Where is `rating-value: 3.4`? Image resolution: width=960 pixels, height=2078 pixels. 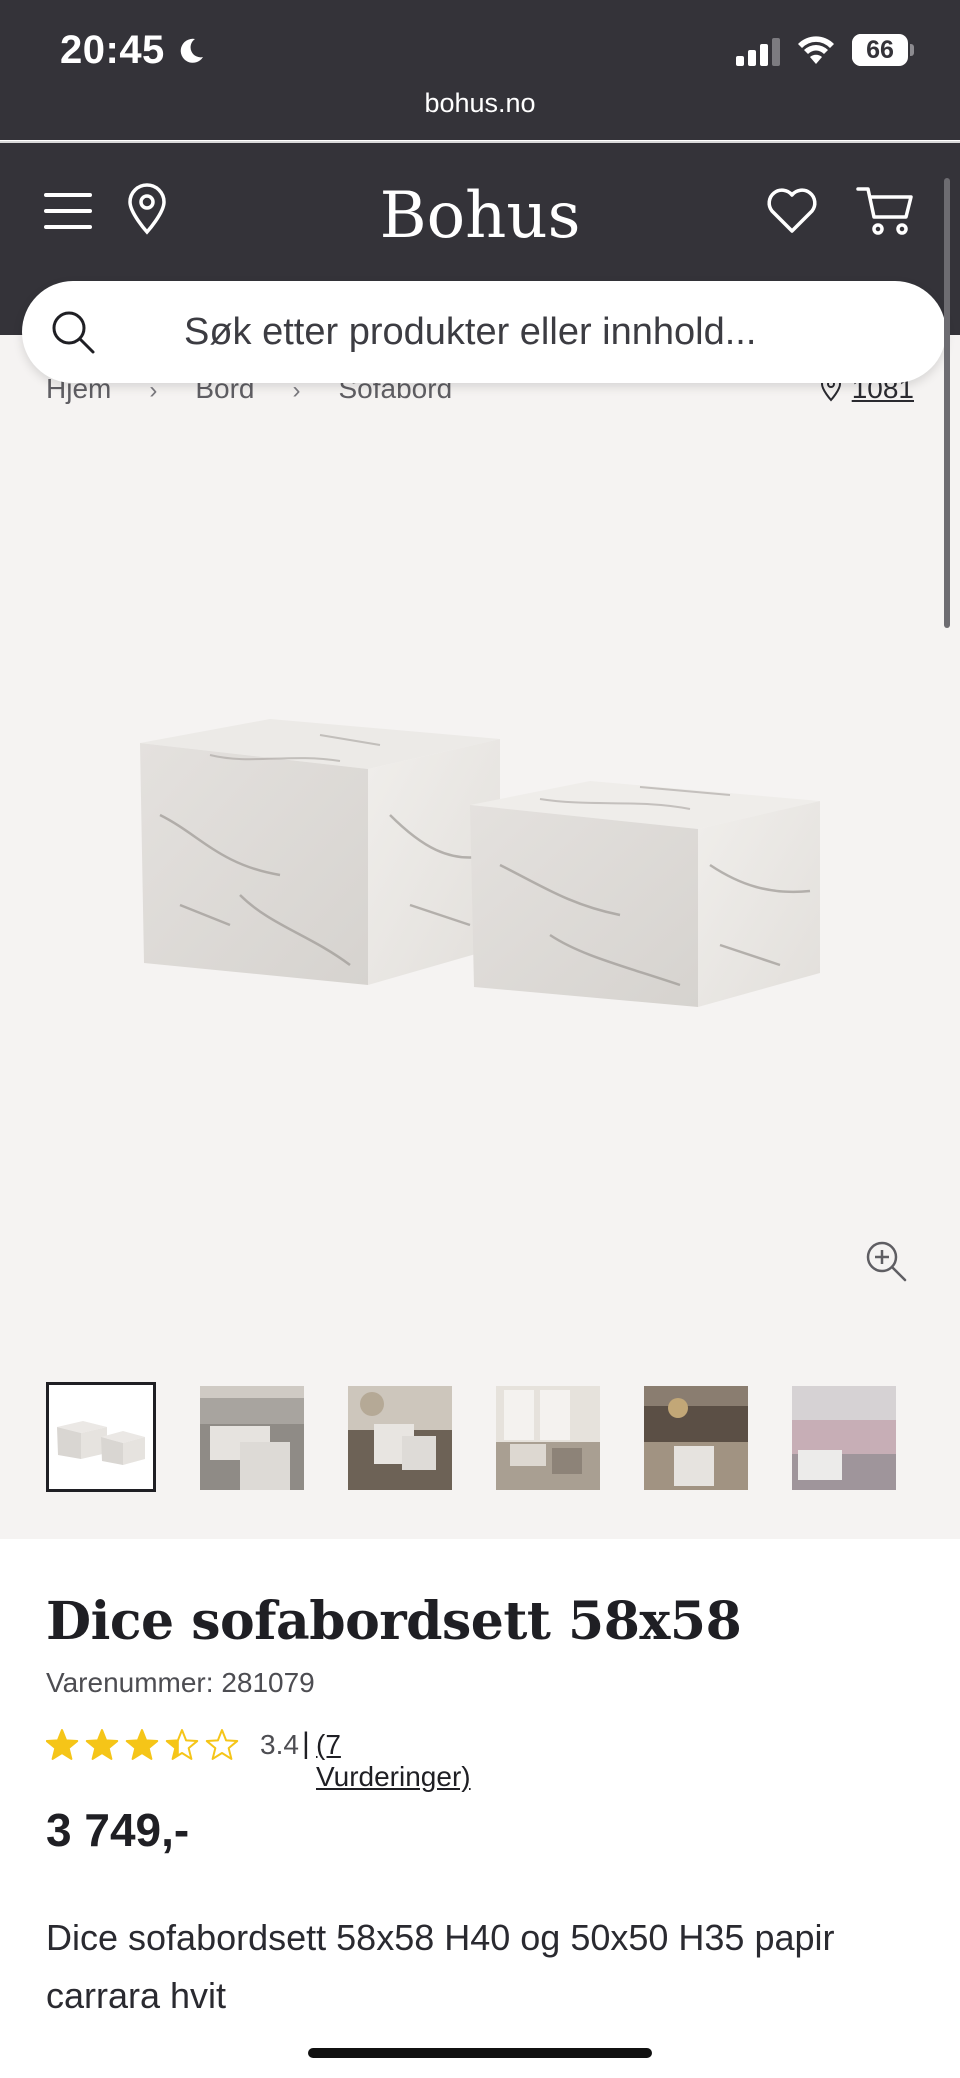 rating-value: 3.4 is located at coordinates (279, 1744).